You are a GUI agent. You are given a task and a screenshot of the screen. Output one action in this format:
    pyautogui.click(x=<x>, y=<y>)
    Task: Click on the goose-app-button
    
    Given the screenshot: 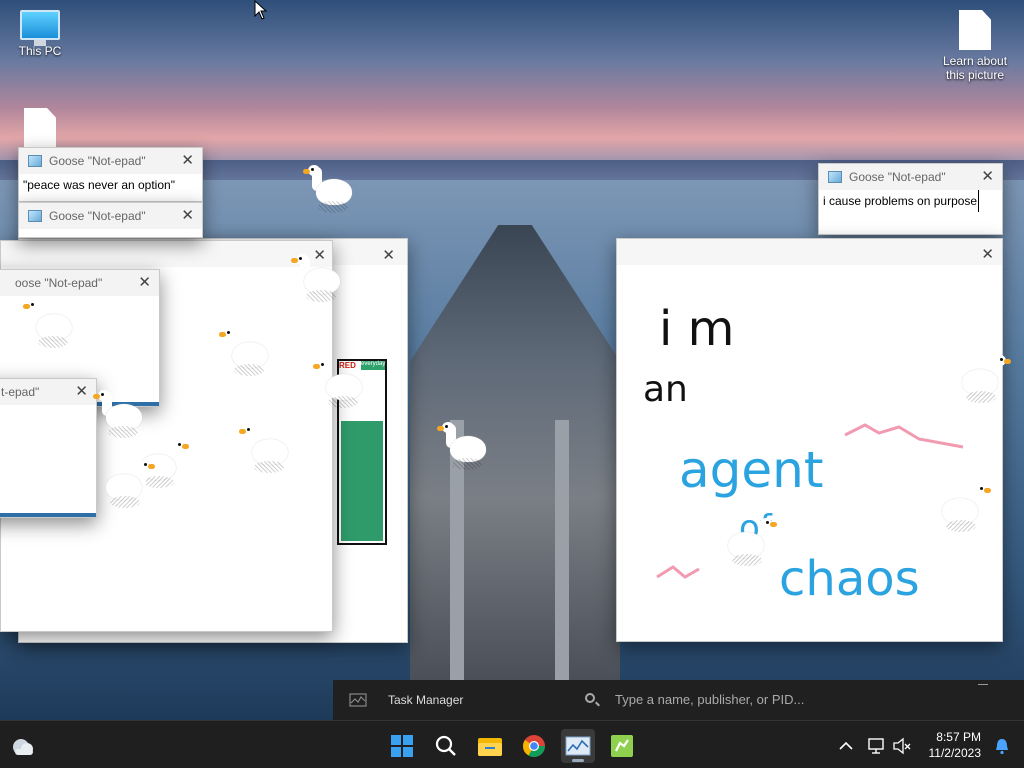 What is the action you would take?
    pyautogui.click(x=622, y=746)
    